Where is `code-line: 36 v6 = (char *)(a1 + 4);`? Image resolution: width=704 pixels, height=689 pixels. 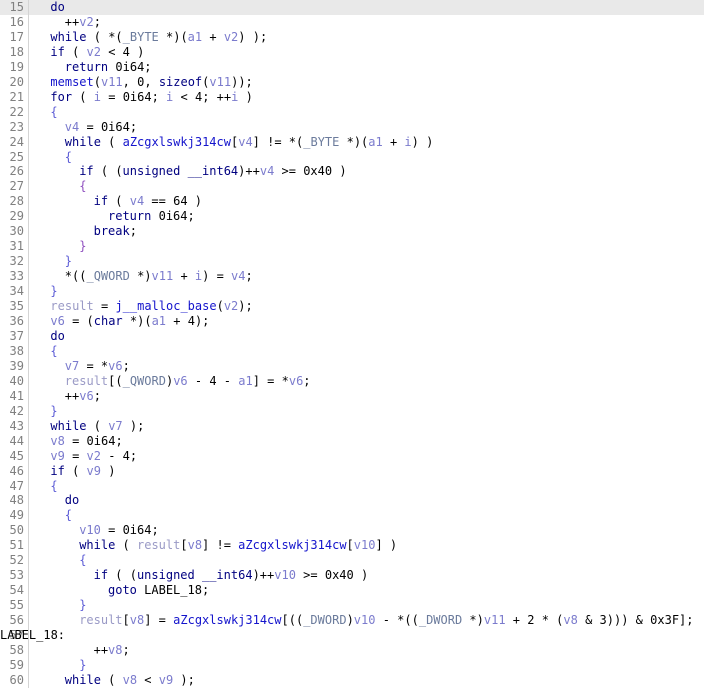 code-line: 36 v6 = (char *)(a1 + 4); is located at coordinates (352, 321).